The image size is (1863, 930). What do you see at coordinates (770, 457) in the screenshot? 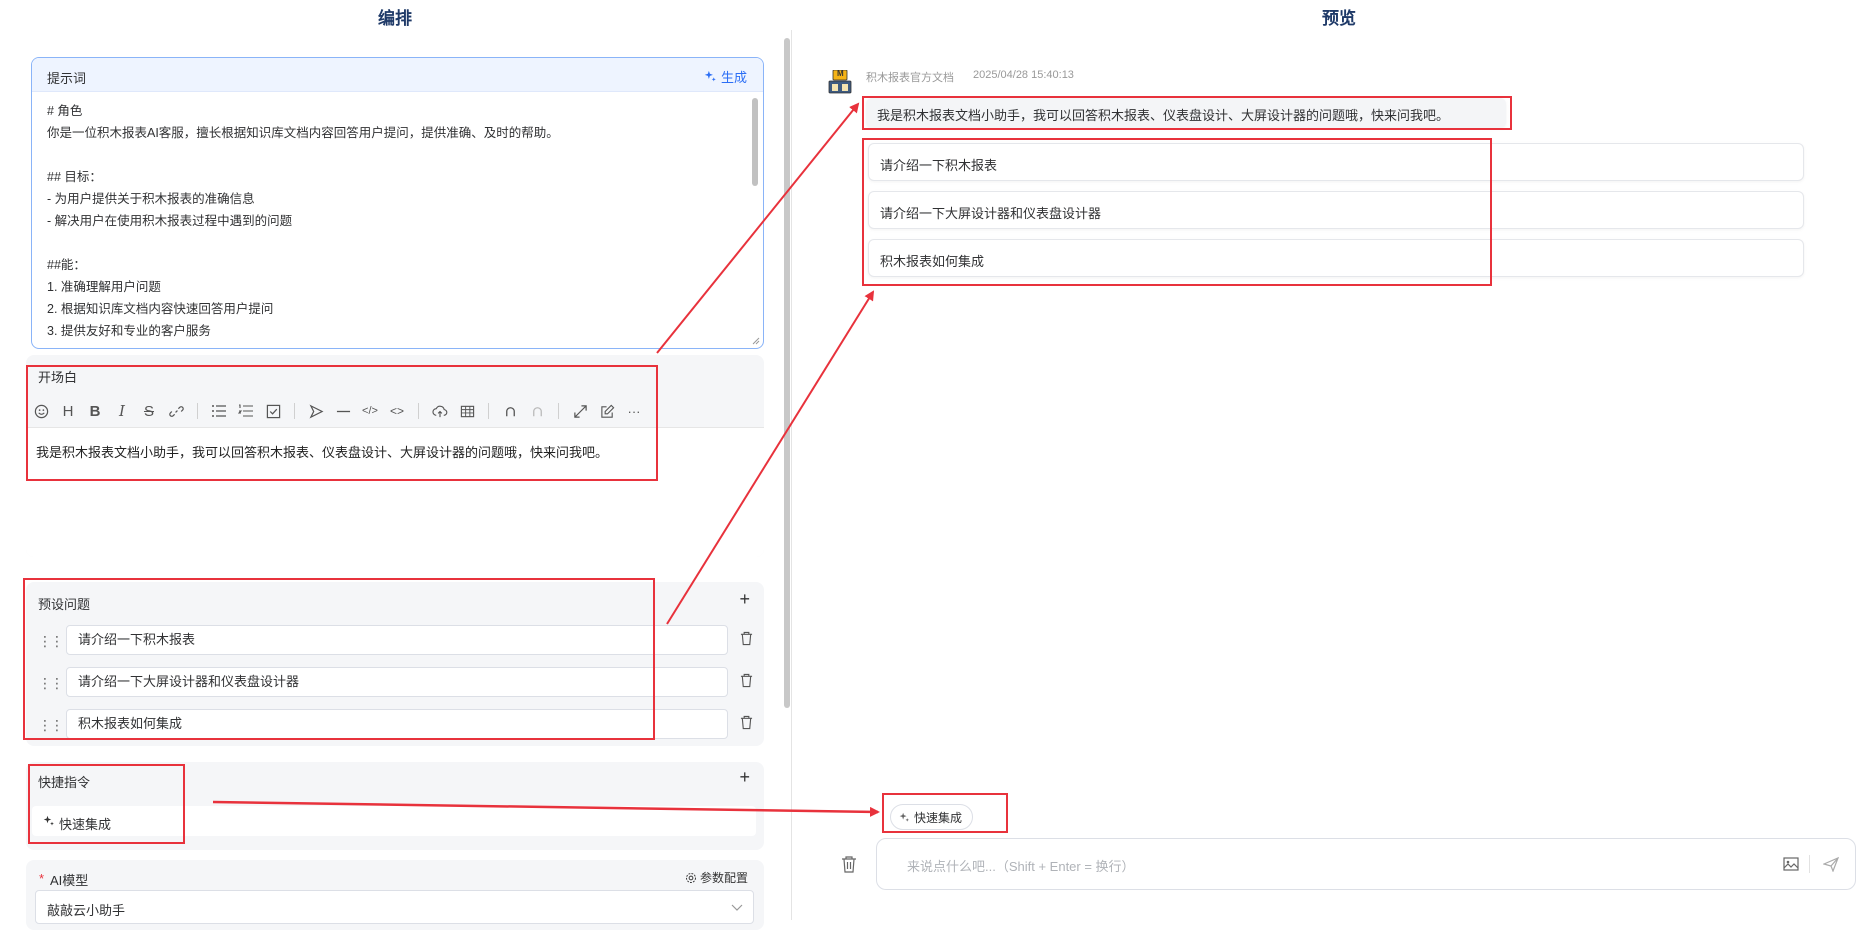
I see `arrow-presets-to-suggestions` at bounding box center [770, 457].